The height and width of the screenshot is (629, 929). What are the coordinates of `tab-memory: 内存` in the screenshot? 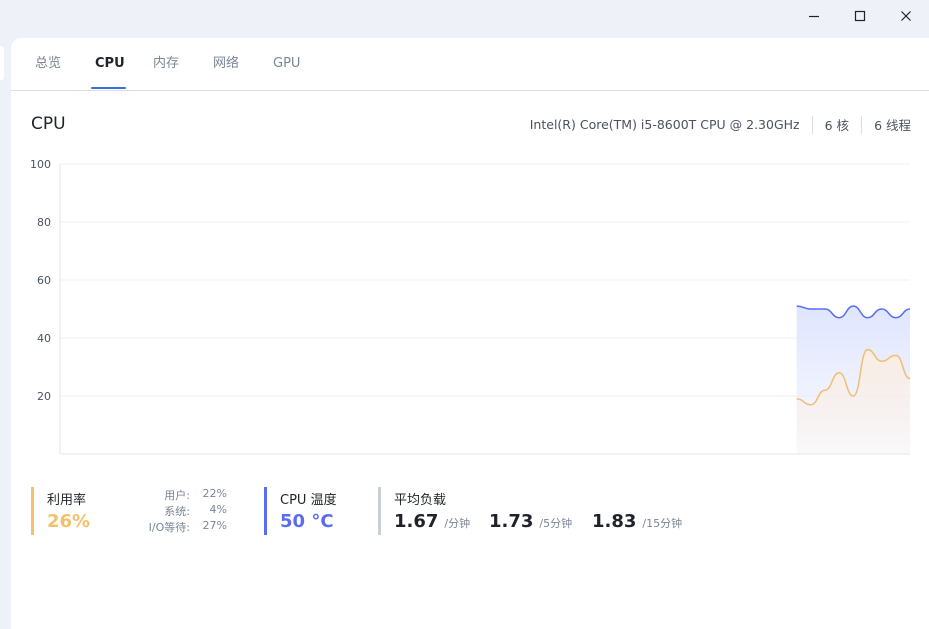 It's located at (166, 64).